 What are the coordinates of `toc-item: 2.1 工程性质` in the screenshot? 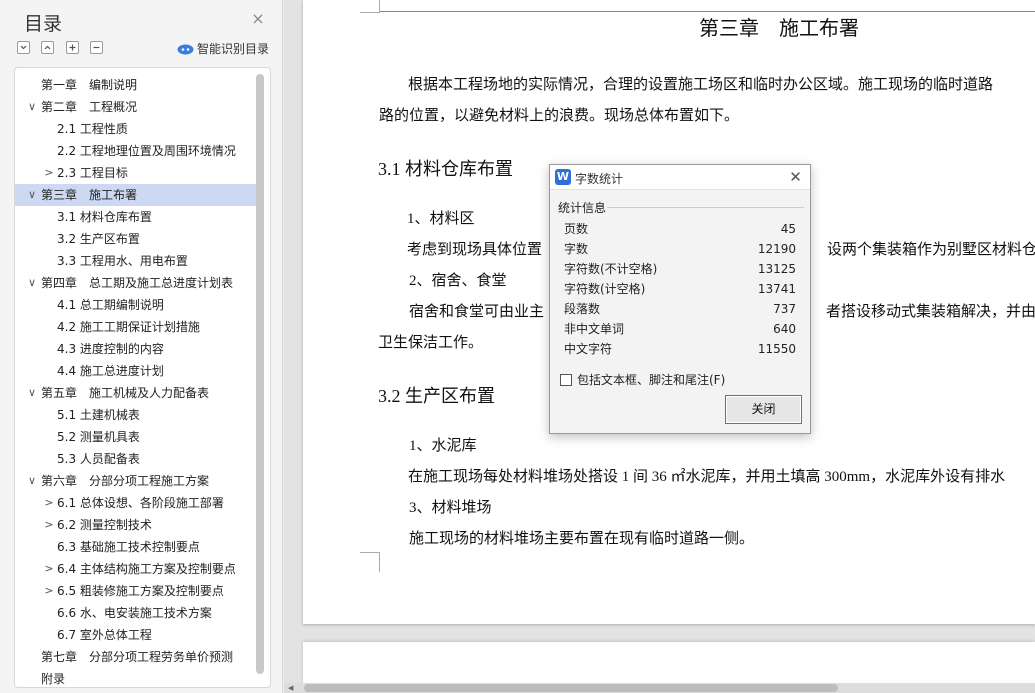 It's located at (136, 129).